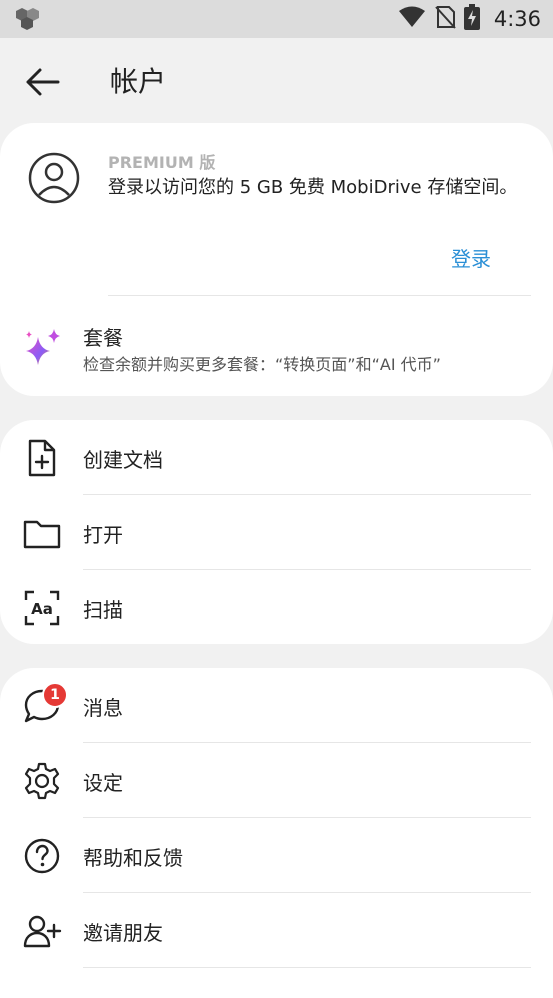 This screenshot has height=998, width=553. What do you see at coordinates (138, 81) in the screenshot?
I see `page-title: 帐户` at bounding box center [138, 81].